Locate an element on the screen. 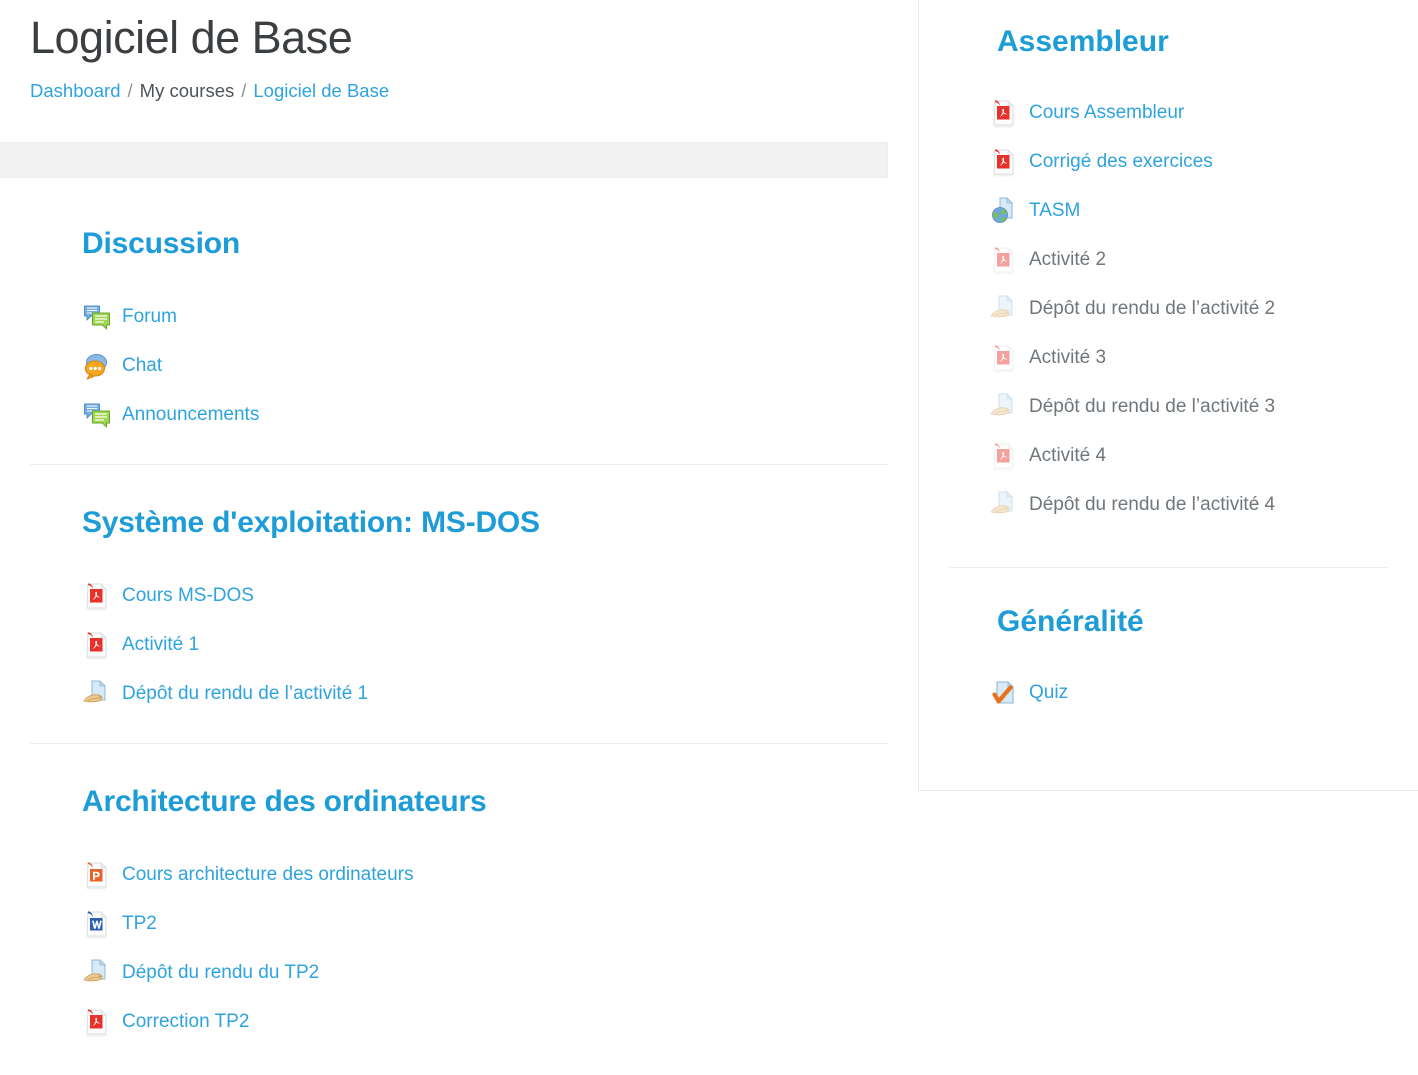  activity-item: Activité 2 is located at coordinates (1203, 259).